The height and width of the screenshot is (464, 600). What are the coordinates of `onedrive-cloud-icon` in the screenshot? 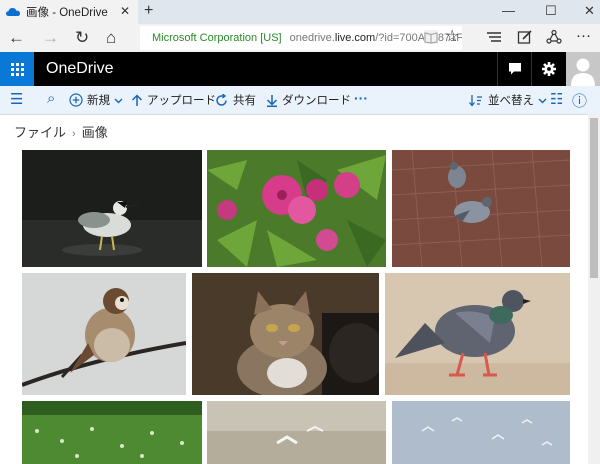 It's located at (13, 12).